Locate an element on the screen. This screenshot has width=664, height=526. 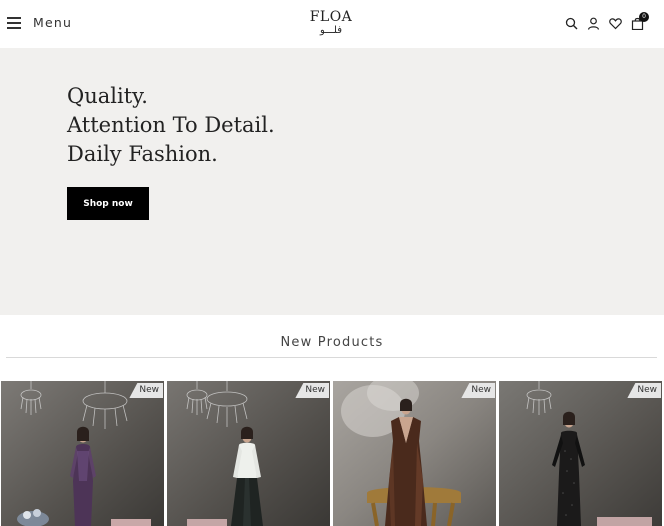
site-header: Menu FLOA فلـــو 0 is located at coordinates (332, 24).